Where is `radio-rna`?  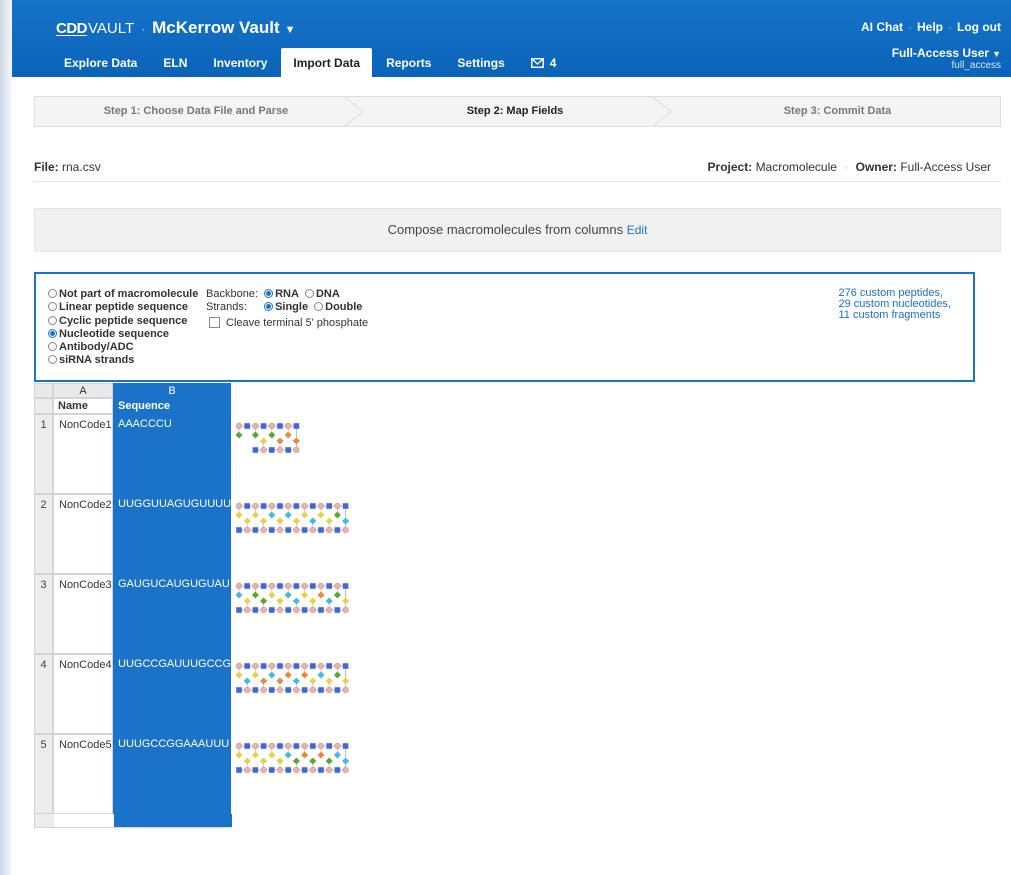
radio-rna is located at coordinates (269, 293).